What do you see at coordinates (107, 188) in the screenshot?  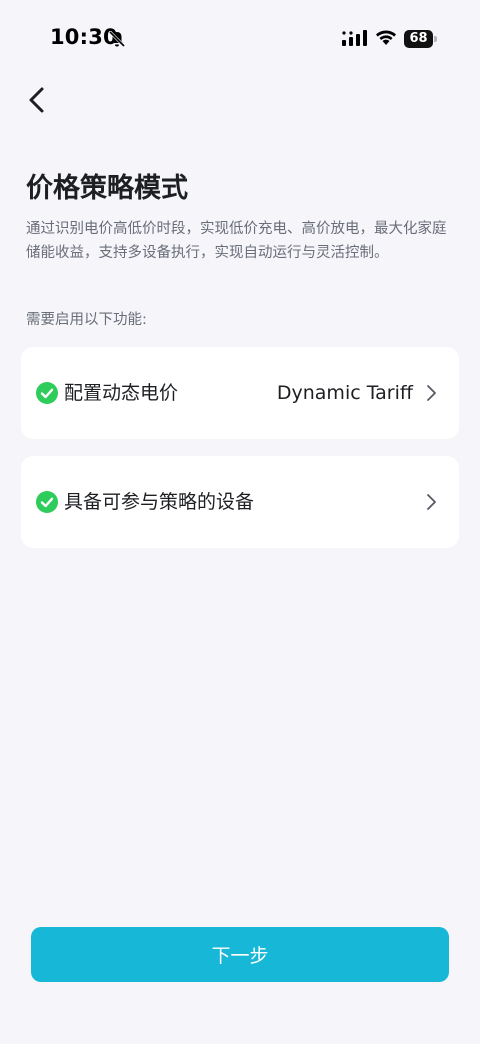 I see `page-title: 价格策略模式` at bounding box center [107, 188].